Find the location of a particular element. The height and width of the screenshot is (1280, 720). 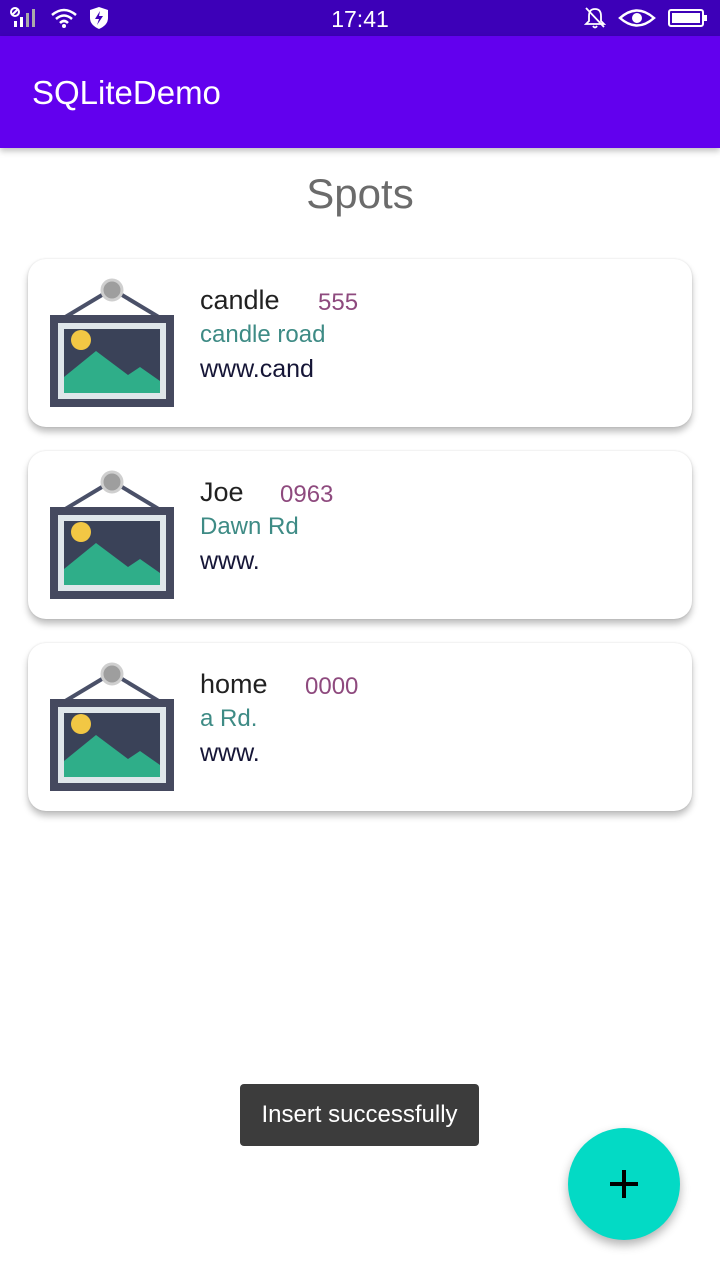

spot-phone: 0000 is located at coordinates (332, 686).